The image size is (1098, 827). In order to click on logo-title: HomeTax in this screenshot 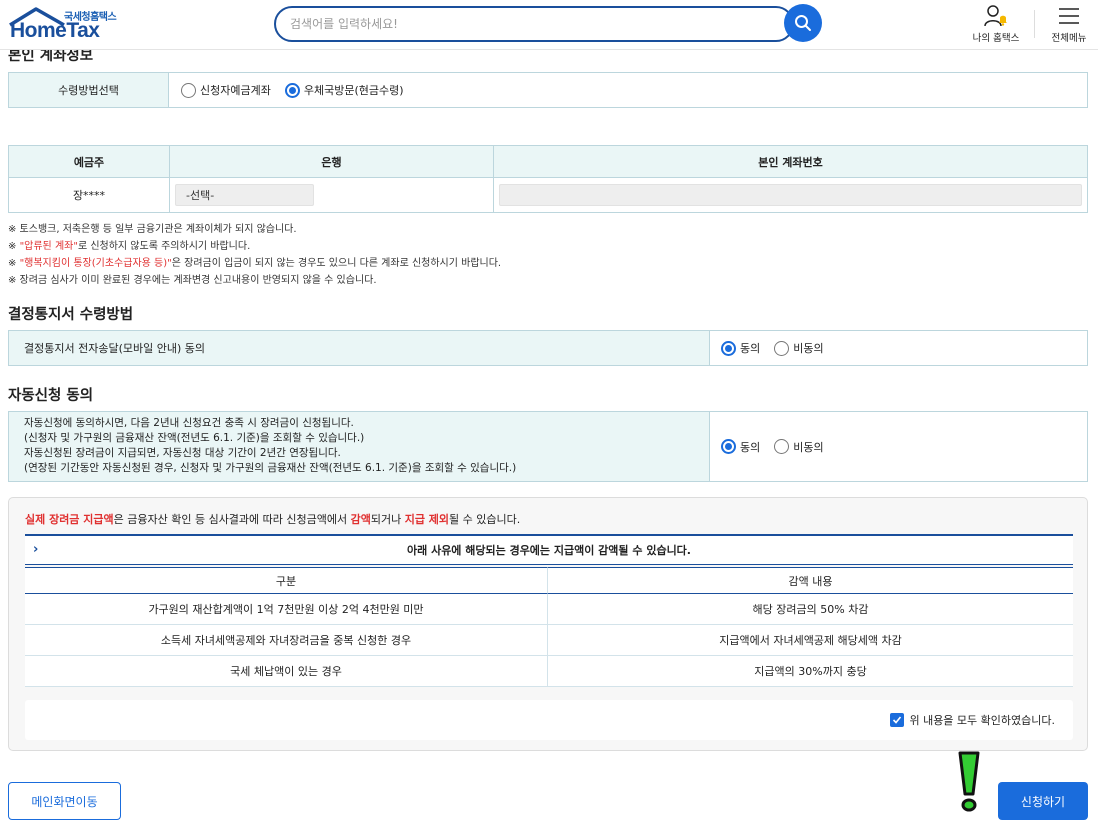, I will do `click(55, 30)`.